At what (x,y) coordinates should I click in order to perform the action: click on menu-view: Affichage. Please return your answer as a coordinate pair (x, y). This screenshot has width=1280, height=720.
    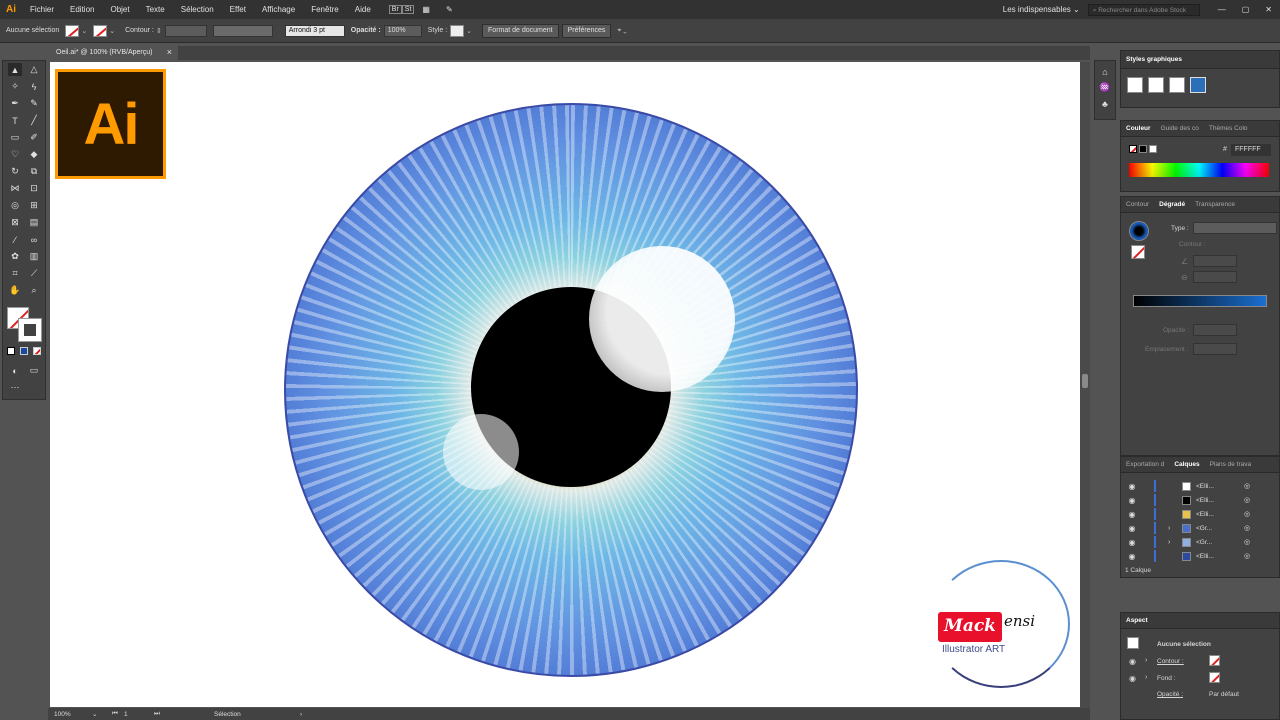
    Looking at the image, I should click on (278, 9).